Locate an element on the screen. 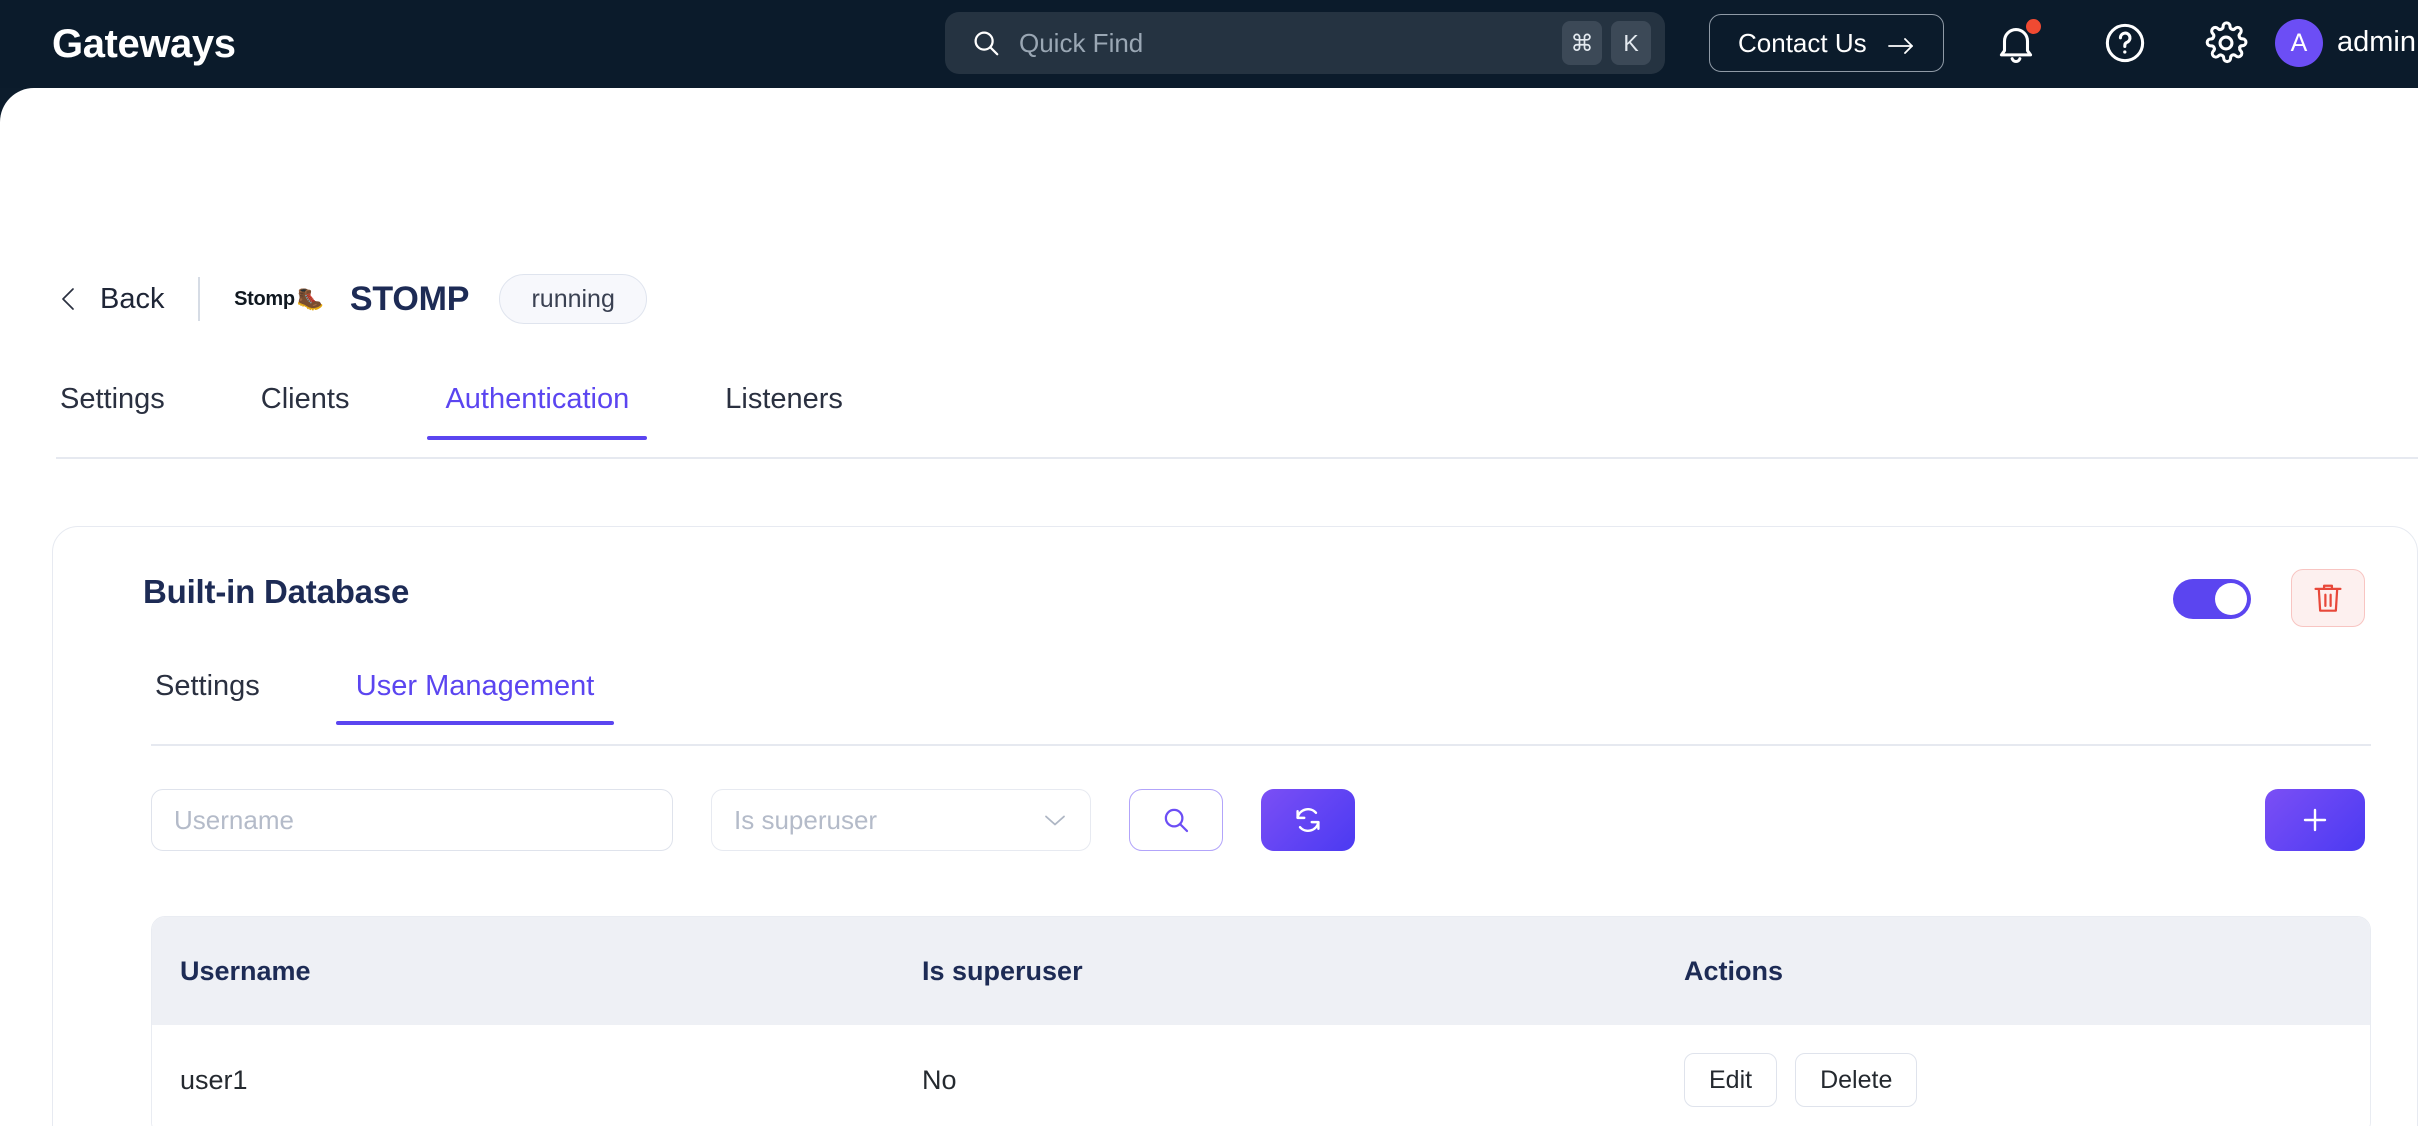 The height and width of the screenshot is (1126, 2418). gateway-logo-text: Stomp is located at coordinates (264, 298).